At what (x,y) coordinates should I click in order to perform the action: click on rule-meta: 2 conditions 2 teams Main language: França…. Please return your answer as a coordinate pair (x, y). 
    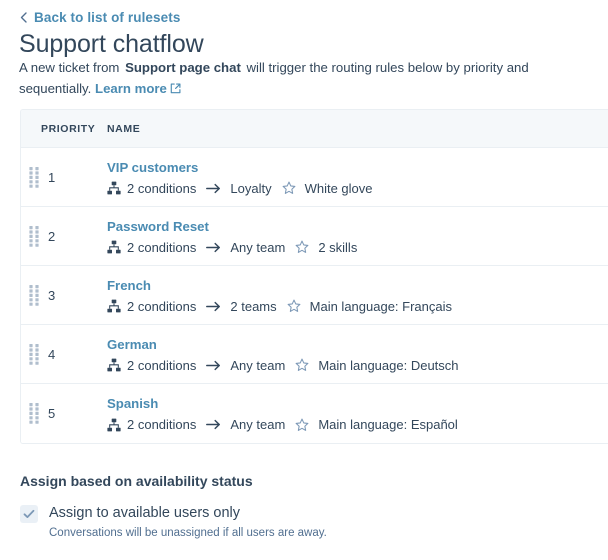
    Looking at the image, I should click on (357, 306).